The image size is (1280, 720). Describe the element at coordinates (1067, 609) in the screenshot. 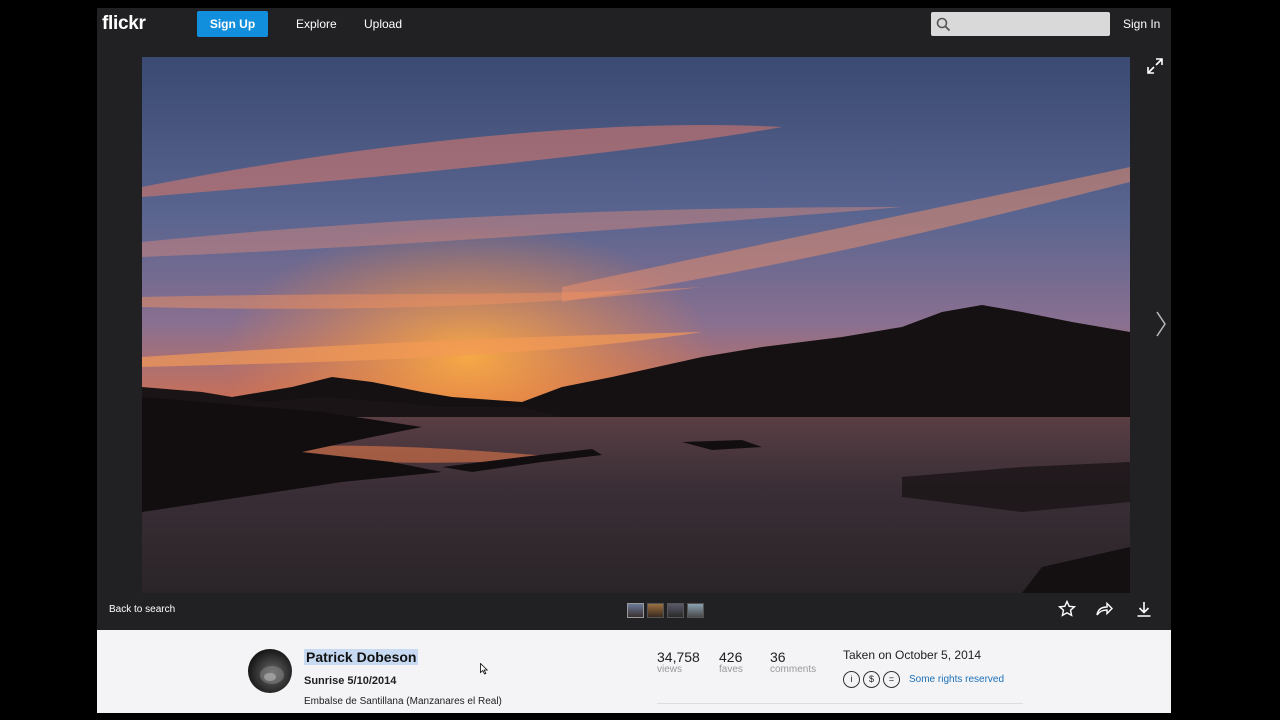

I see `star-icon` at that location.